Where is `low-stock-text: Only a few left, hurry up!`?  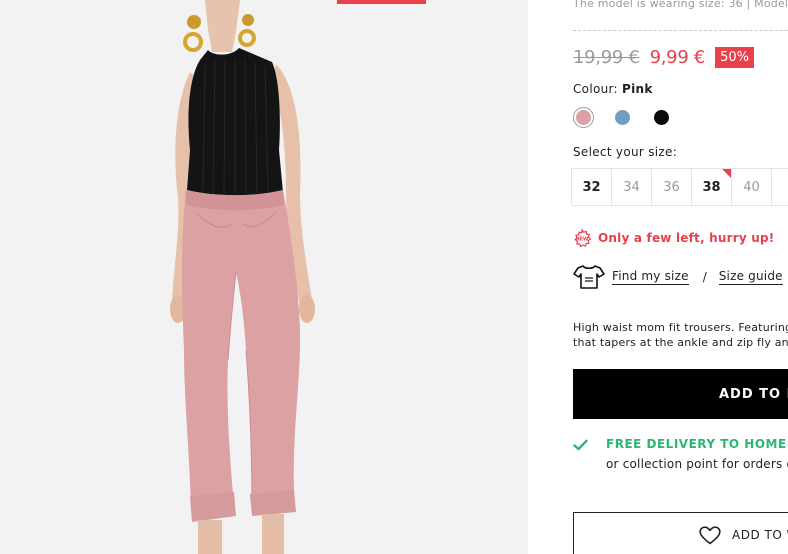 low-stock-text: Only a few left, hurry up! is located at coordinates (686, 238).